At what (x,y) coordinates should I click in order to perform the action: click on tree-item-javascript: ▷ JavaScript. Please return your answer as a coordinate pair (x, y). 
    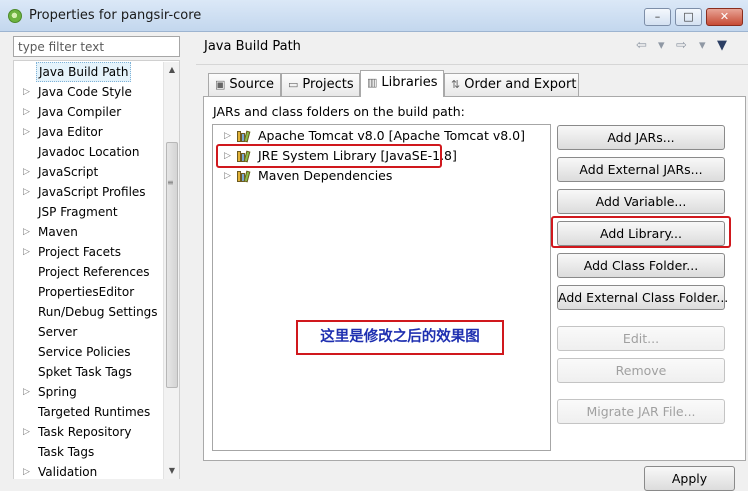
    Looking at the image, I should click on (89, 172).